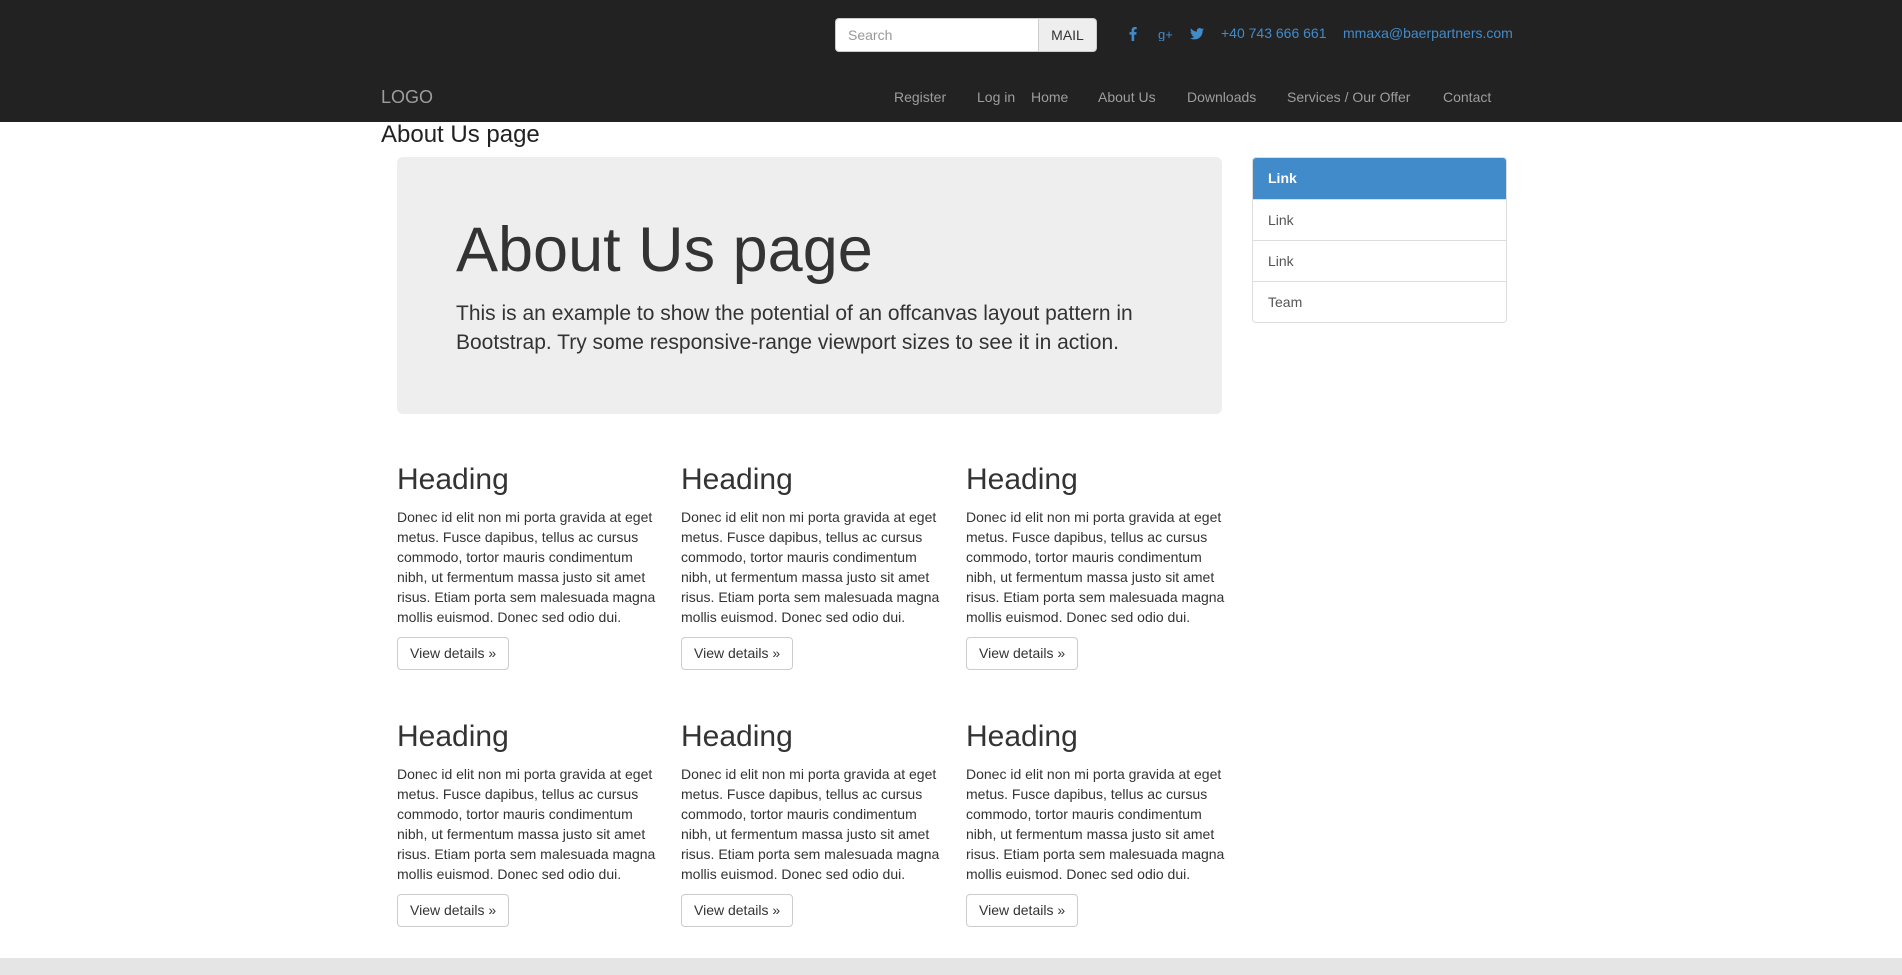 The width and height of the screenshot is (1902, 975). What do you see at coordinates (920, 97) in the screenshot?
I see `nav-register: Register` at bounding box center [920, 97].